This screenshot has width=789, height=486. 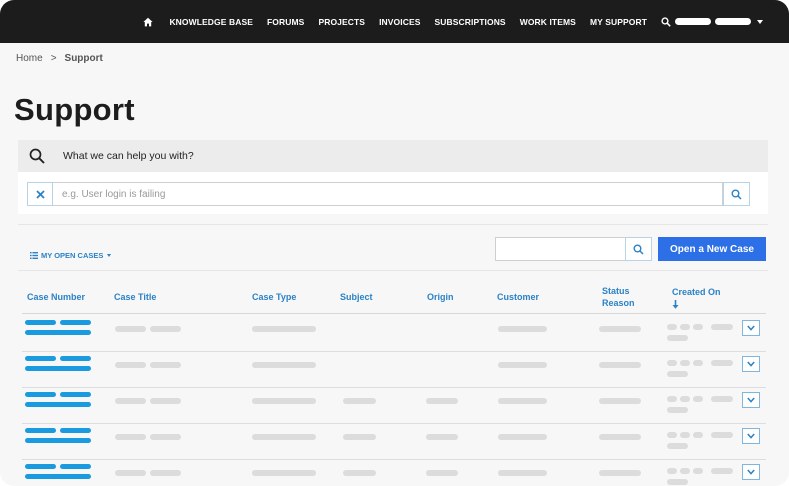 I want to click on help-search-input, so click(x=388, y=194).